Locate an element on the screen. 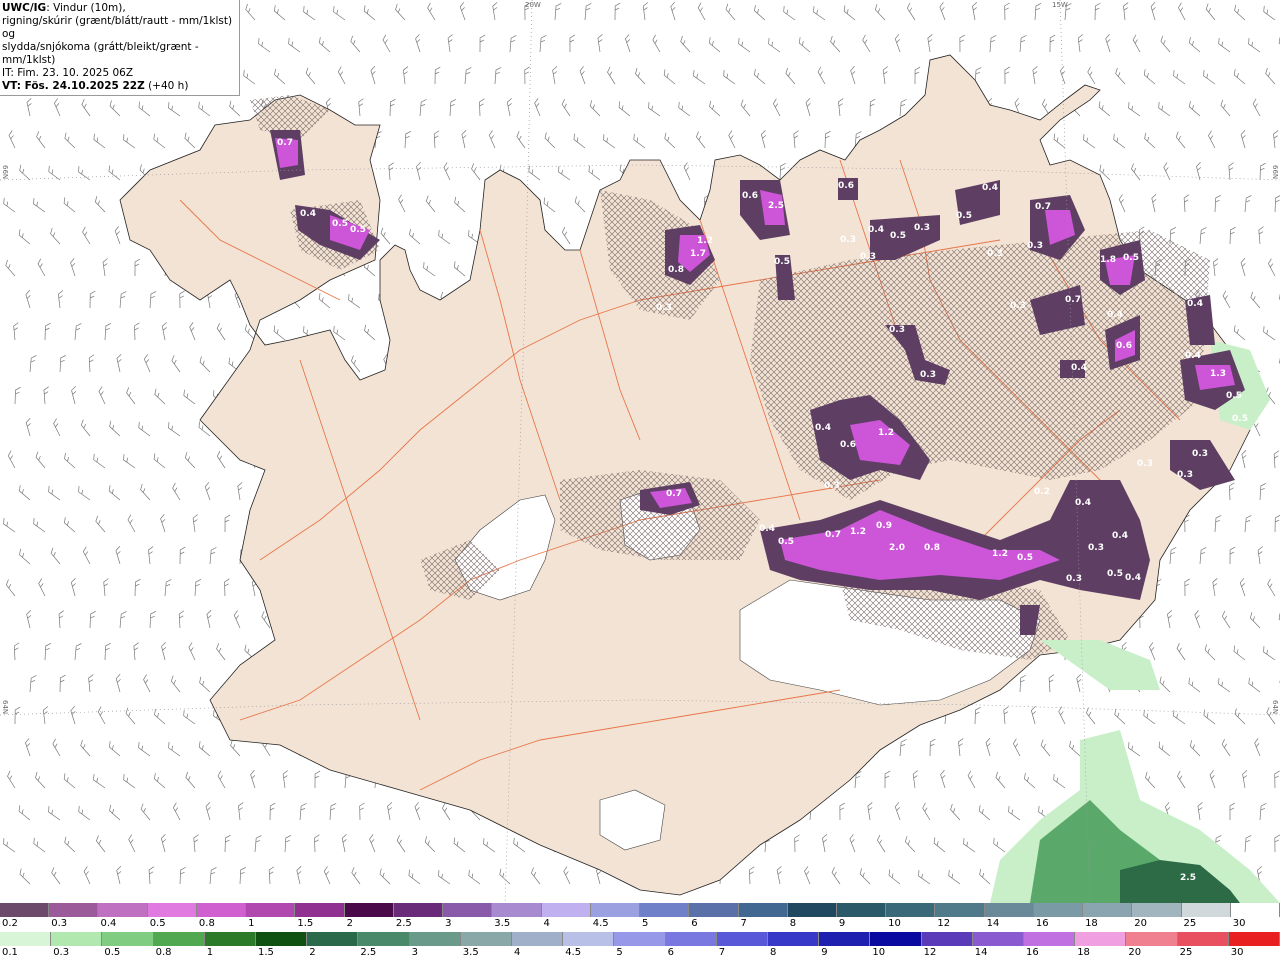 The height and width of the screenshot is (960, 1280). field-value-label: 1.7 is located at coordinates (698, 254).